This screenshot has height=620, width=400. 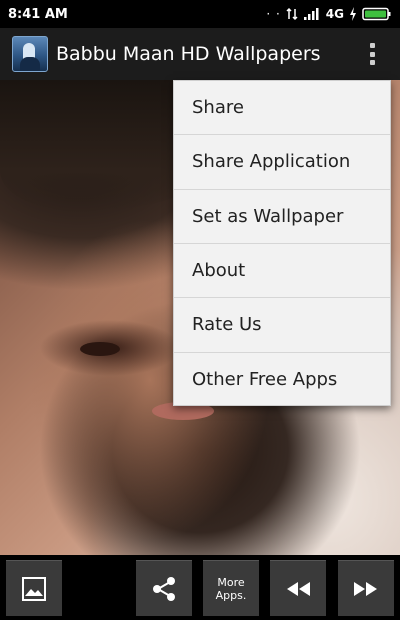 I want to click on rewind-icon, so click(x=298, y=588).